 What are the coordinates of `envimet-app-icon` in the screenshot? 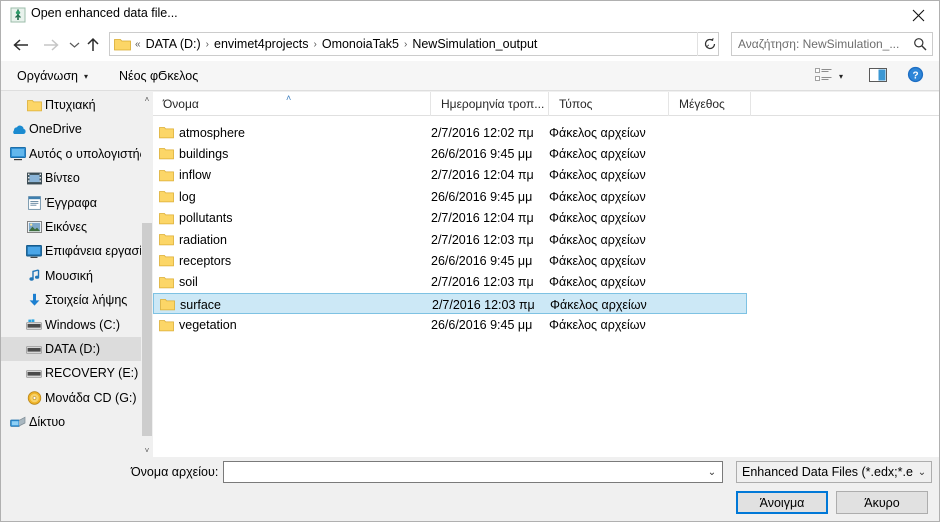 It's located at (18, 15).